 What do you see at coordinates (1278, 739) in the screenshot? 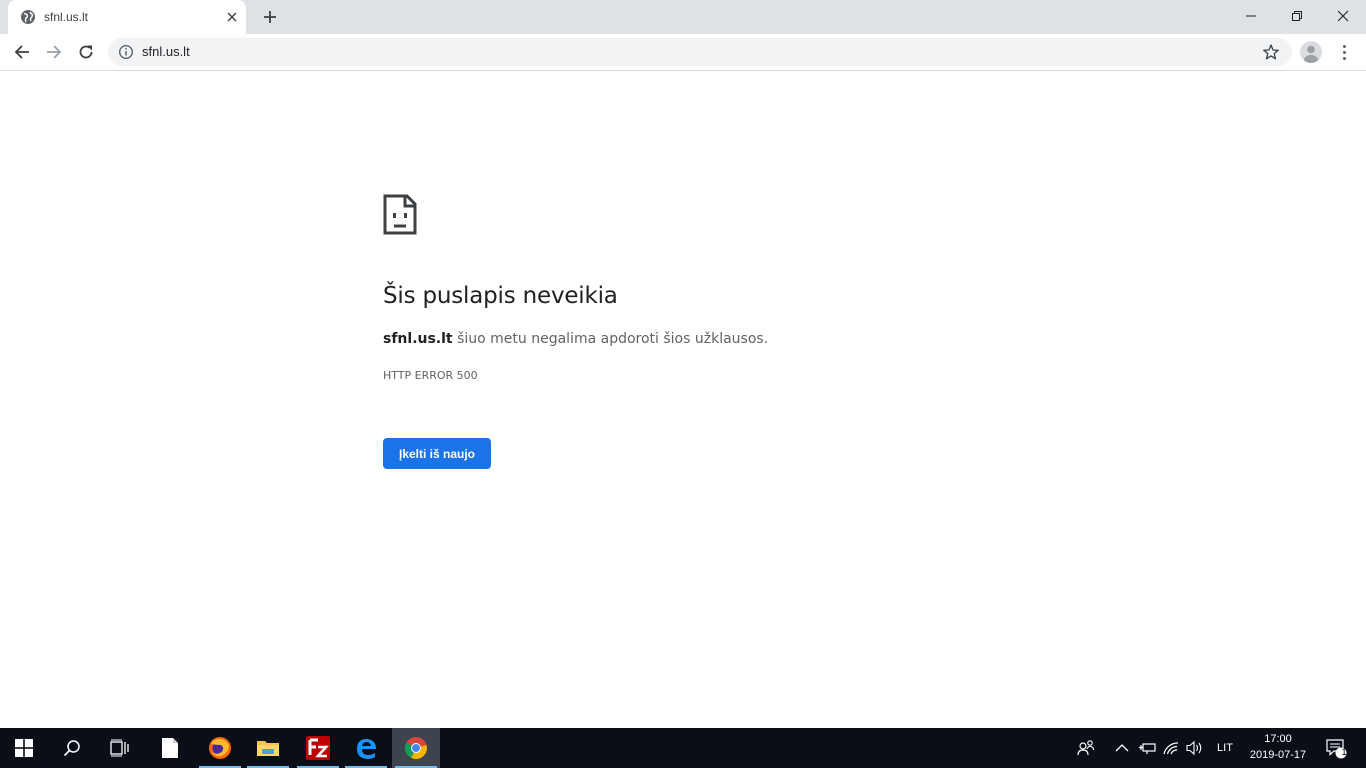
I see `clock-time: 17:00` at bounding box center [1278, 739].